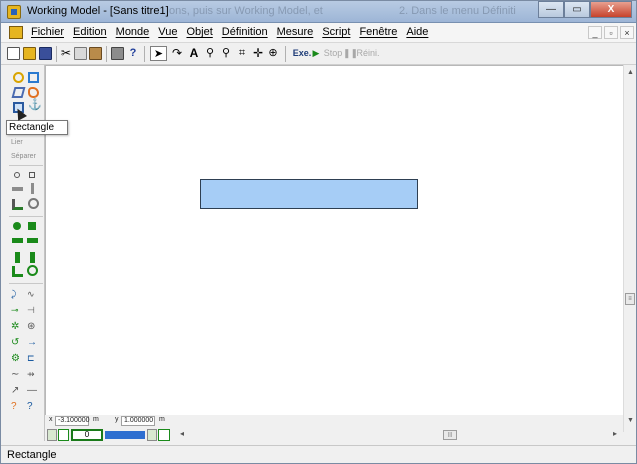 Image resolution: width=637 pixels, height=464 pixels. I want to click on new-file-icon, so click(13, 53).